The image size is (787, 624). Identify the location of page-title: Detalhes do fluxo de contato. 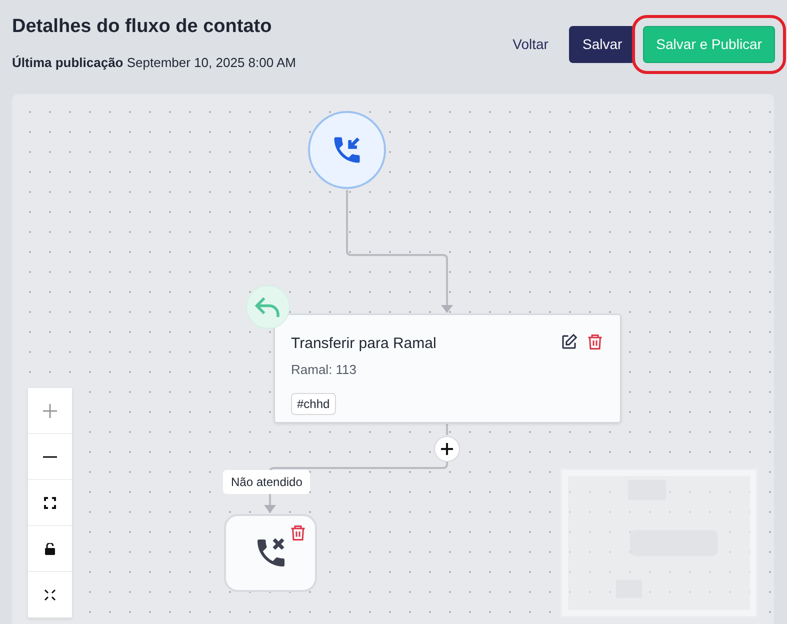
(142, 27).